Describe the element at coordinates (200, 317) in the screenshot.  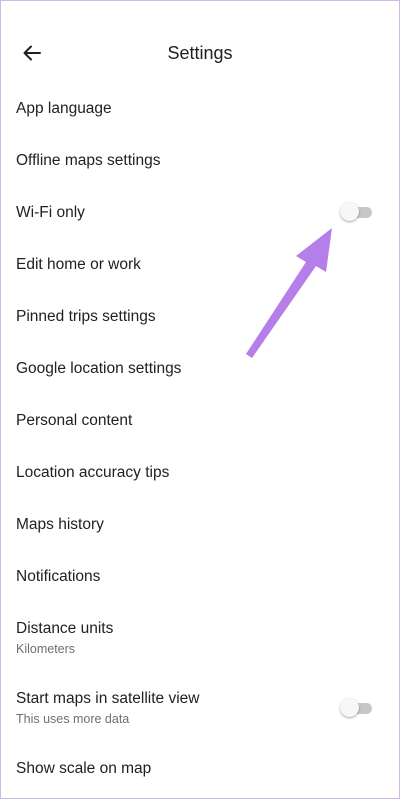
I see `setting-pinned-trips: Pinned trips settings` at that location.